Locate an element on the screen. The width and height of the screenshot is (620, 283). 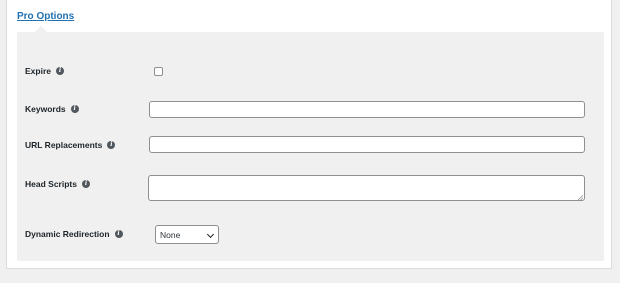
head-scripts-label: Head Scripts is located at coordinates (51, 184).